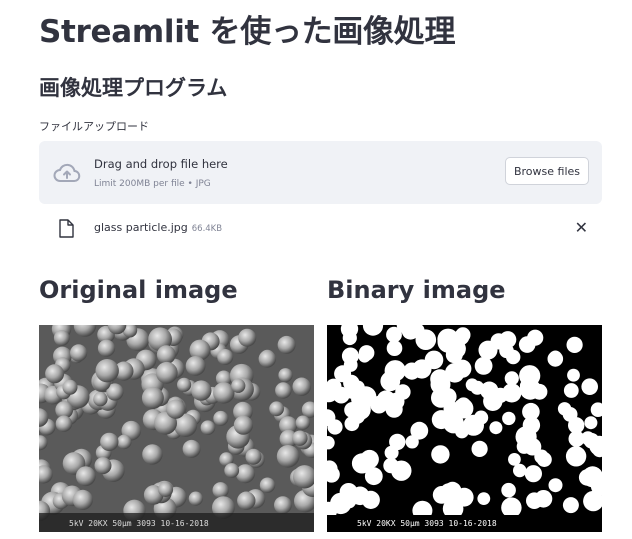 The width and height of the screenshot is (632, 539). Describe the element at coordinates (247, 32) in the screenshot. I see `page-title: Streamlit を使った画像処理` at that location.